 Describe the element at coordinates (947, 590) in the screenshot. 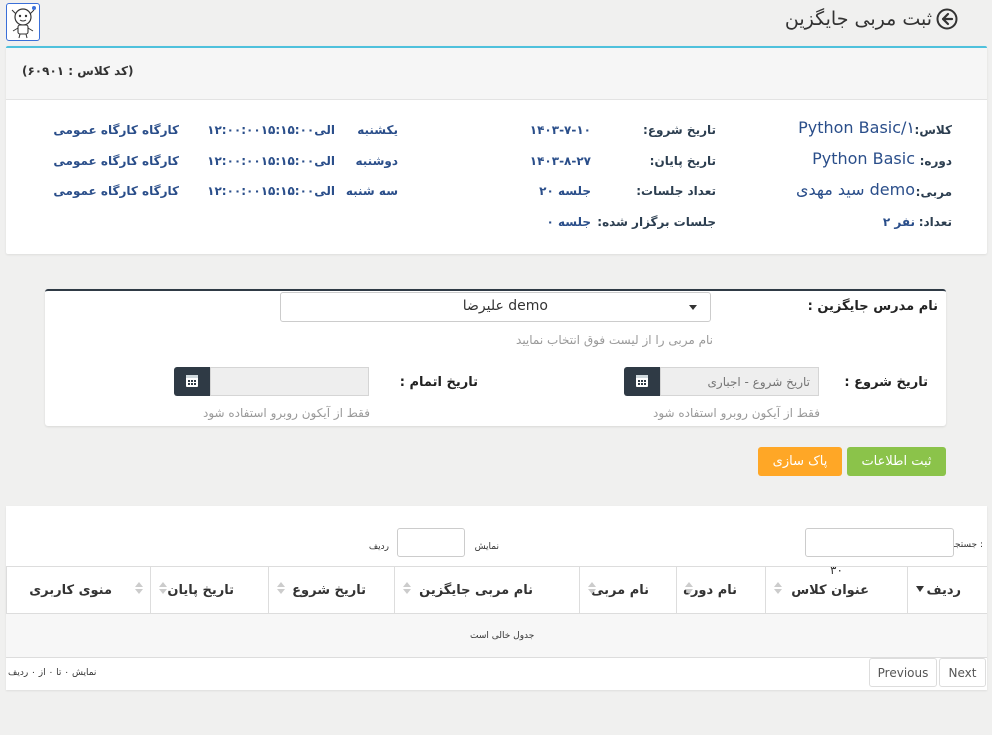

I see `column-header-row-number: ردیف` at that location.